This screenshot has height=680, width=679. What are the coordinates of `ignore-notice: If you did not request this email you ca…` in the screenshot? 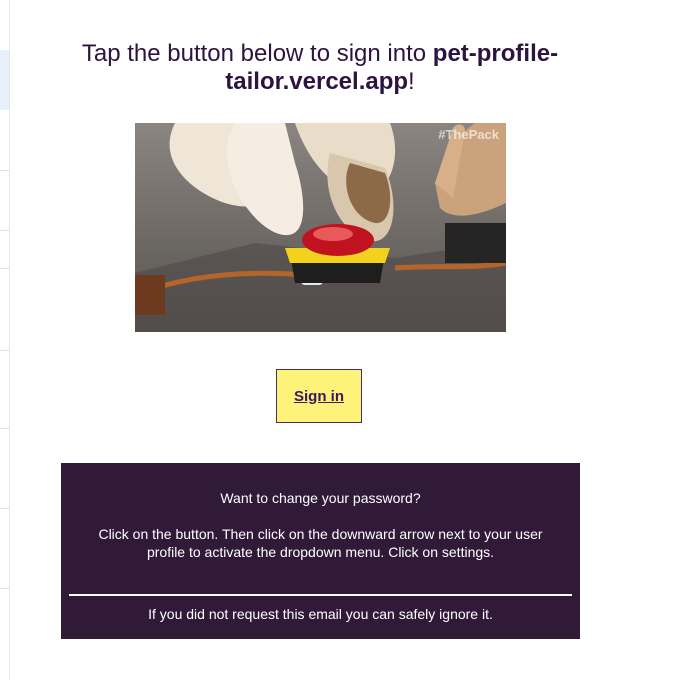 It's located at (320, 614).